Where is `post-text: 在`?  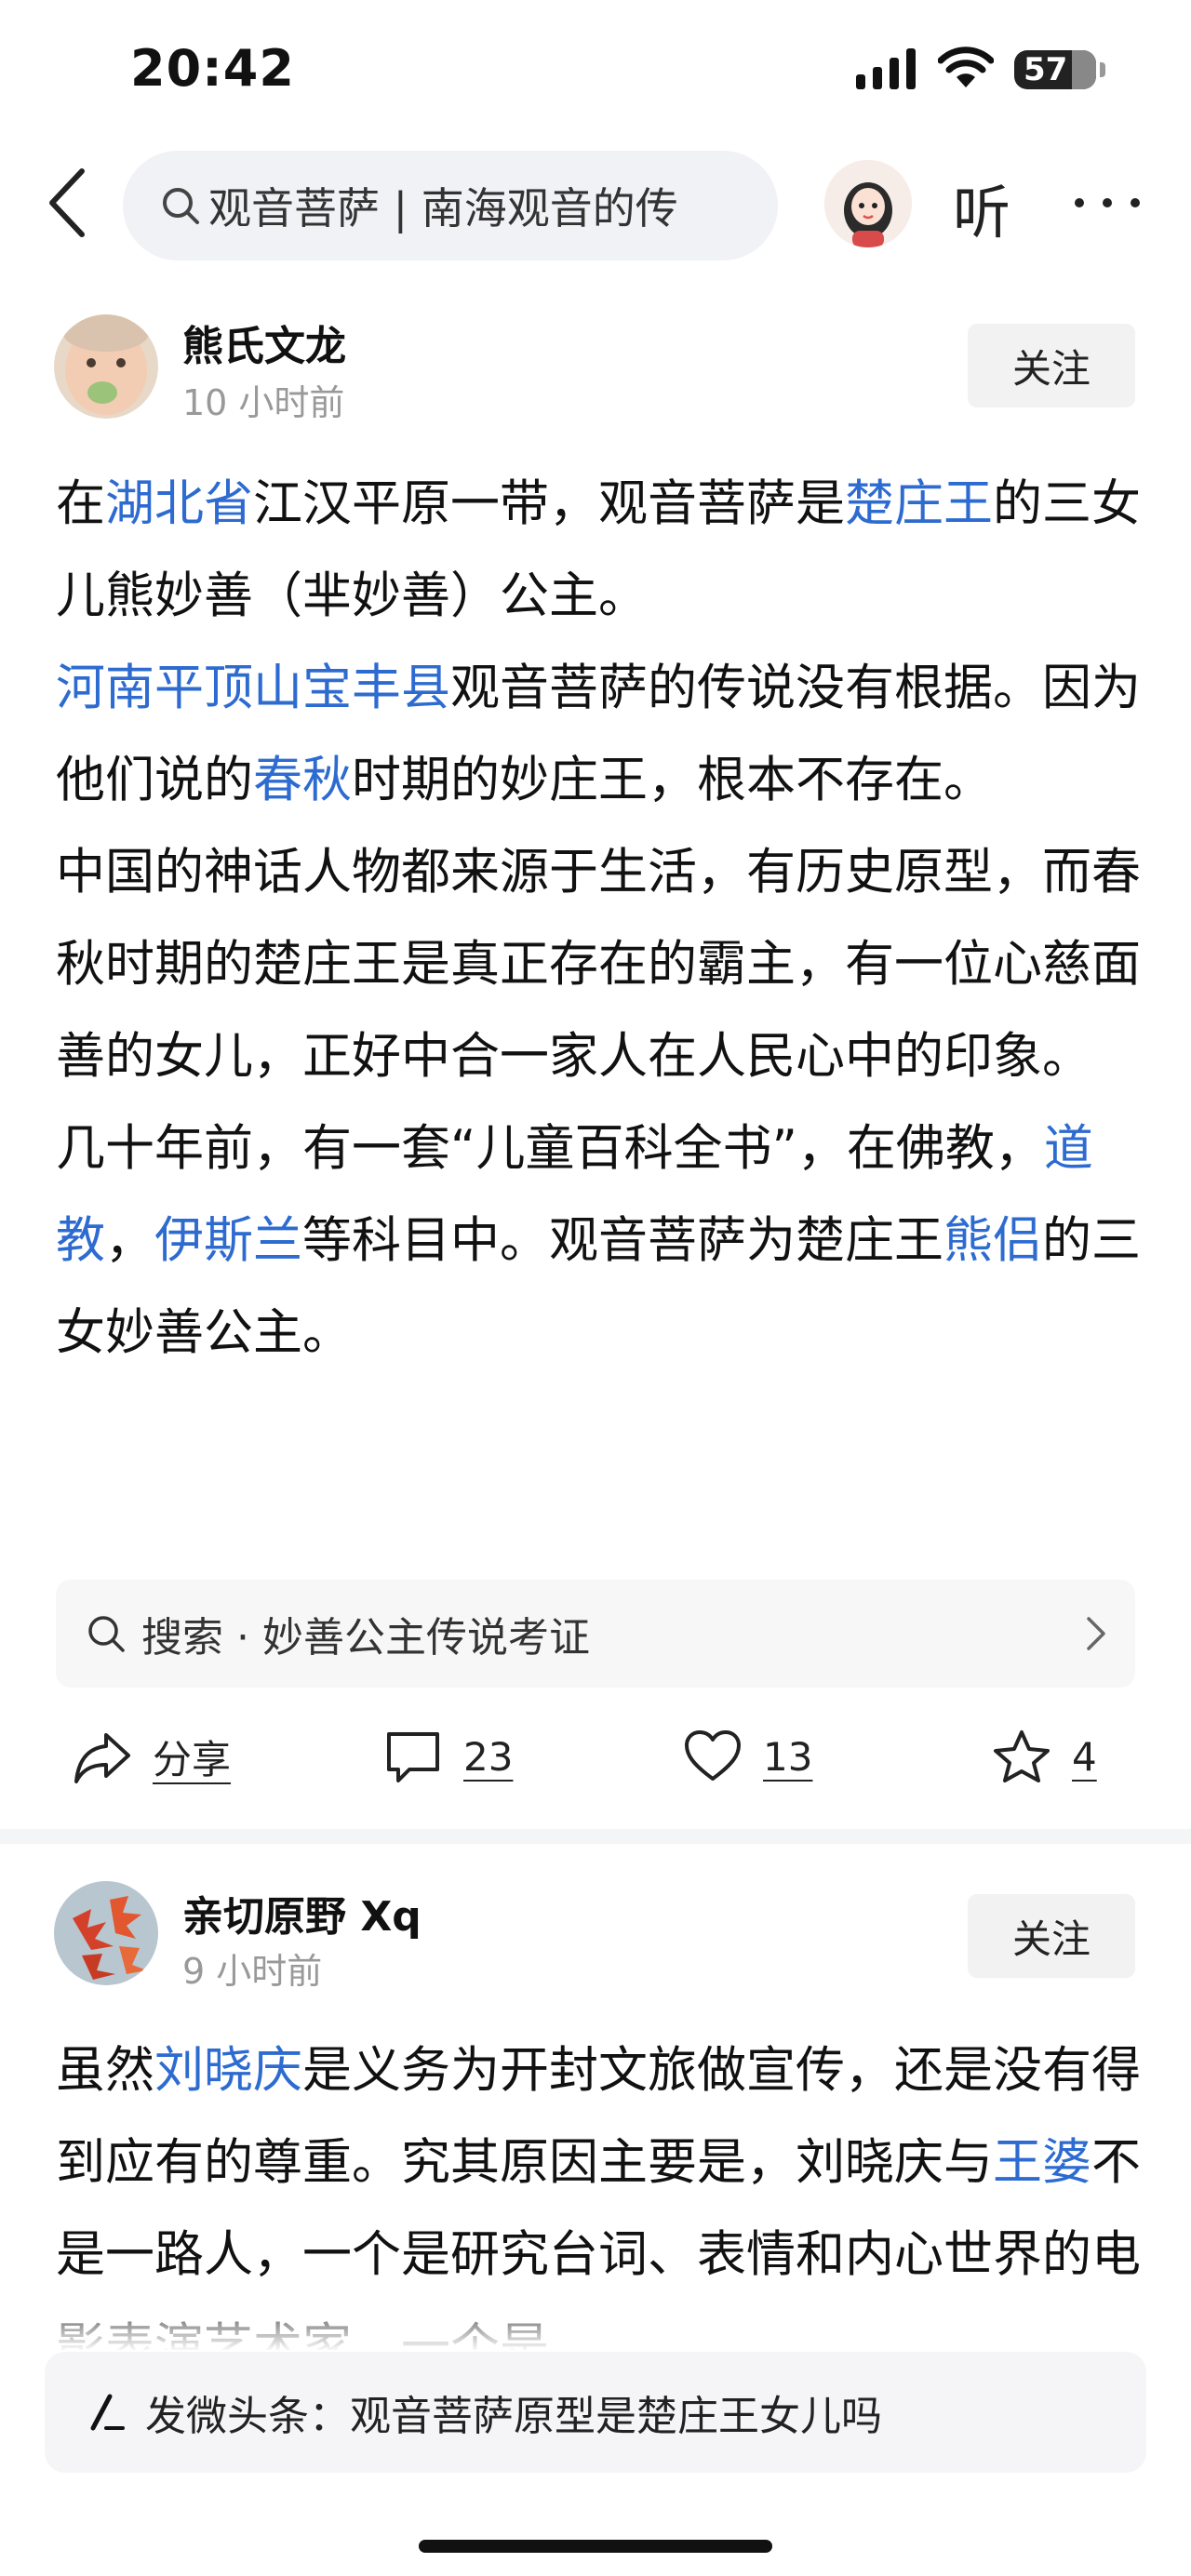 post-text: 在 is located at coordinates (80, 503).